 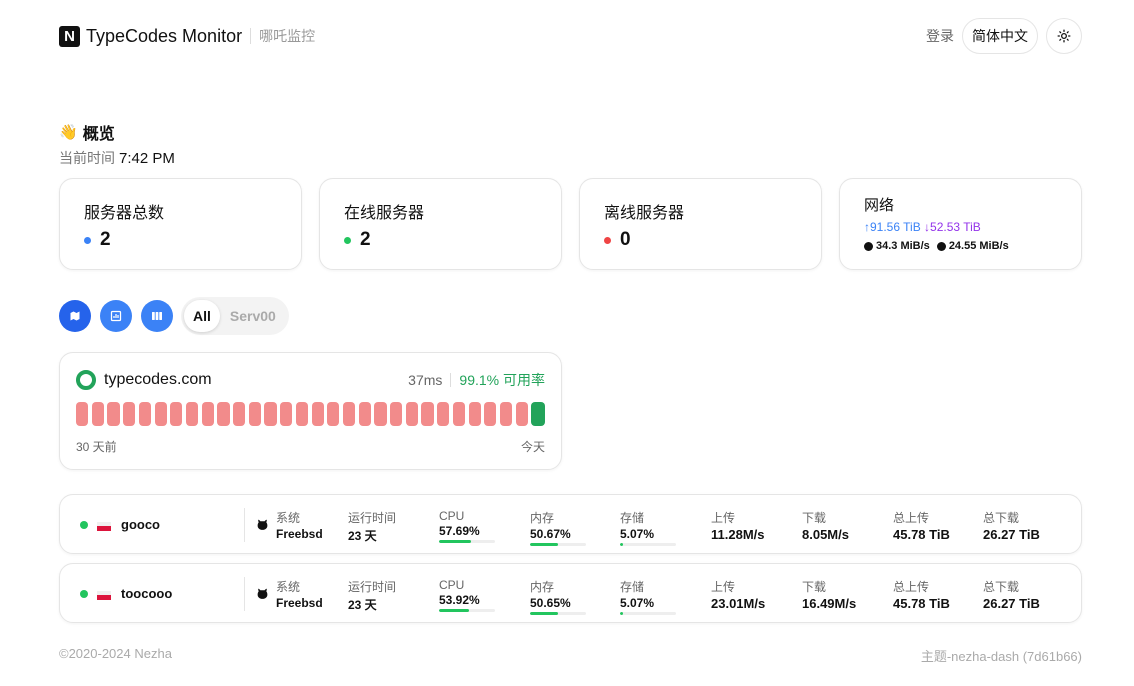 What do you see at coordinates (146, 593) in the screenshot?
I see `server-name: toocooo` at bounding box center [146, 593].